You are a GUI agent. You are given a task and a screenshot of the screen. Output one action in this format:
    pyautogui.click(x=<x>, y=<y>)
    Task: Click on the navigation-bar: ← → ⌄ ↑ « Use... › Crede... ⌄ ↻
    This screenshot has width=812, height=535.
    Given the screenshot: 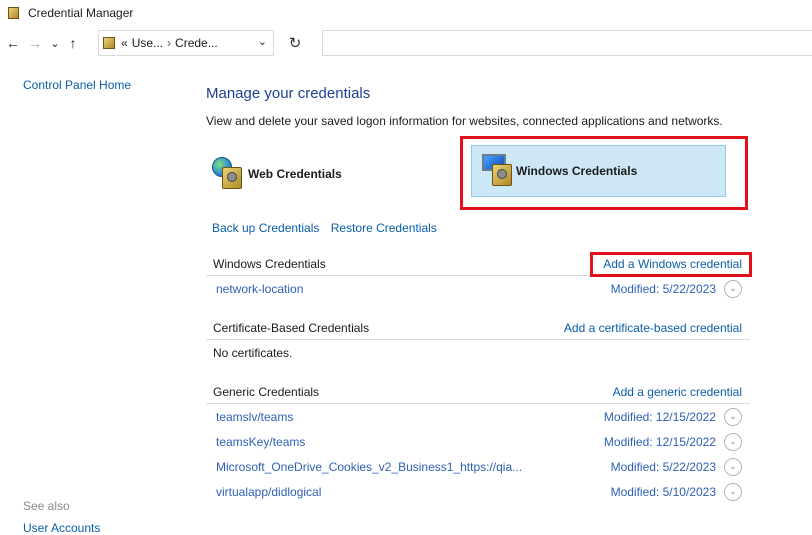 What is the action you would take?
    pyautogui.click(x=406, y=43)
    